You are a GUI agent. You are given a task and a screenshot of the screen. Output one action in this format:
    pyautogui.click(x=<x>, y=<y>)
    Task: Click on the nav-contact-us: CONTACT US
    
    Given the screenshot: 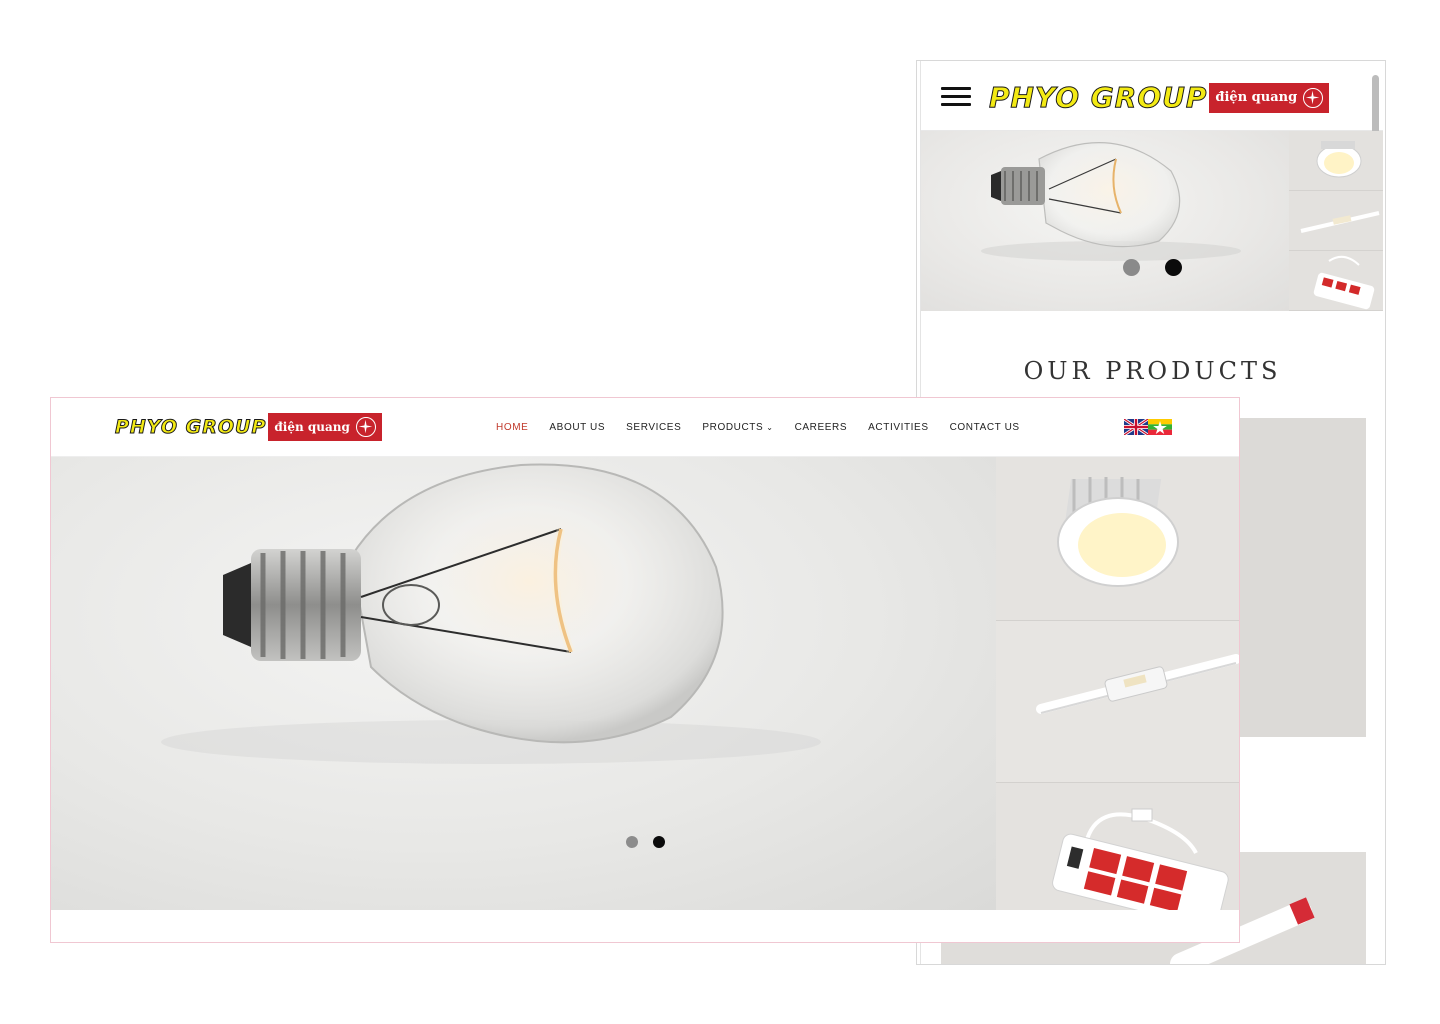 What is the action you would take?
    pyautogui.click(x=985, y=428)
    